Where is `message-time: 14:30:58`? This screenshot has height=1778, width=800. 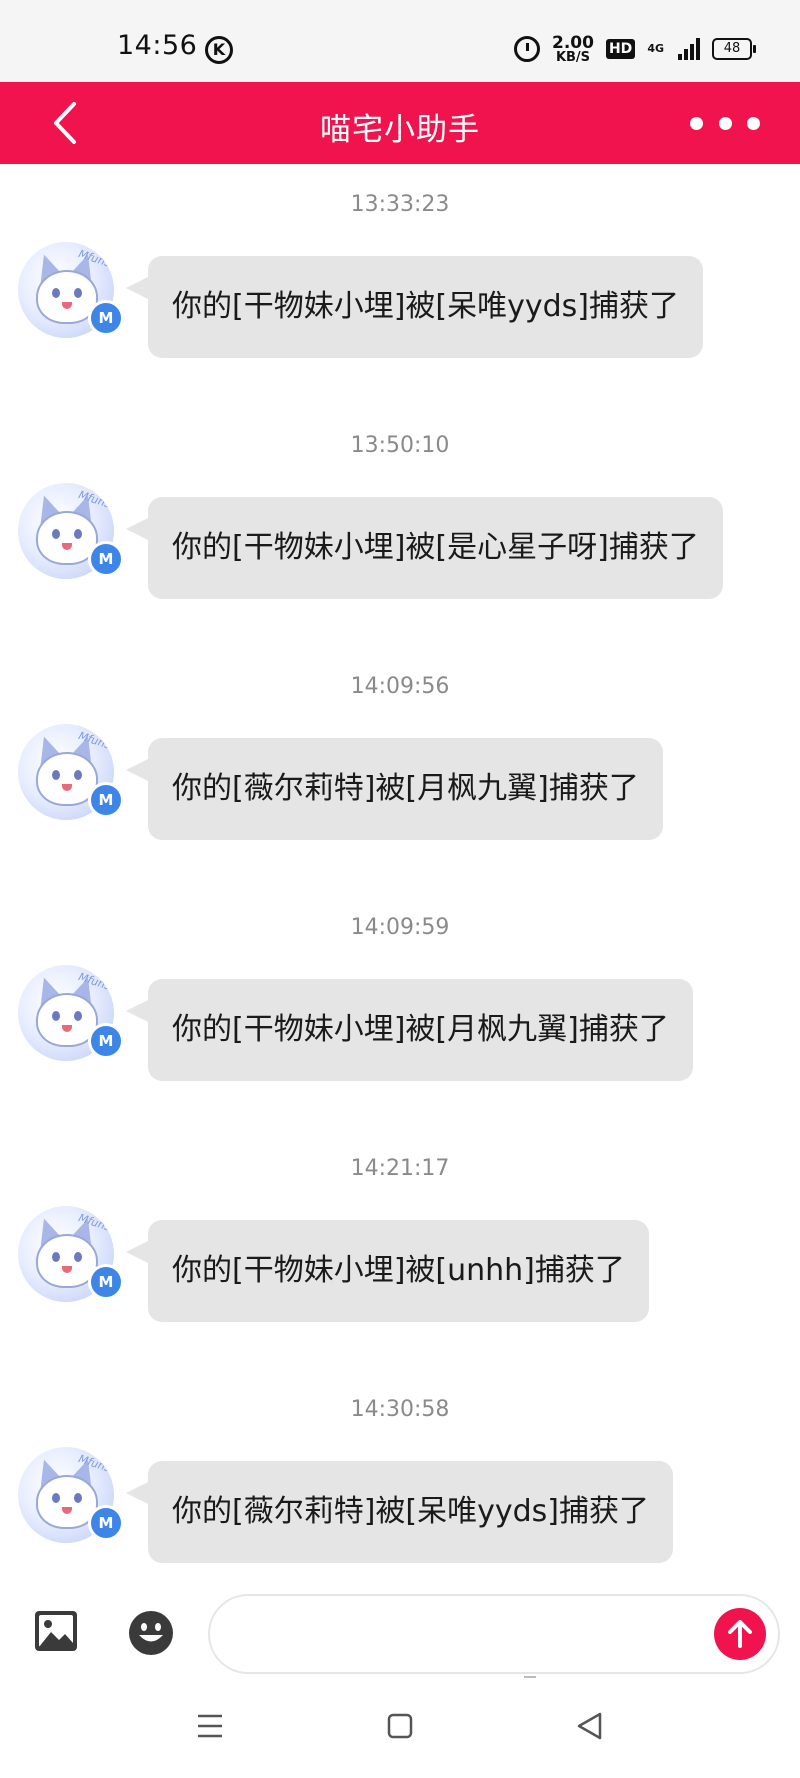
message-time: 14:30:58 is located at coordinates (400, 1409).